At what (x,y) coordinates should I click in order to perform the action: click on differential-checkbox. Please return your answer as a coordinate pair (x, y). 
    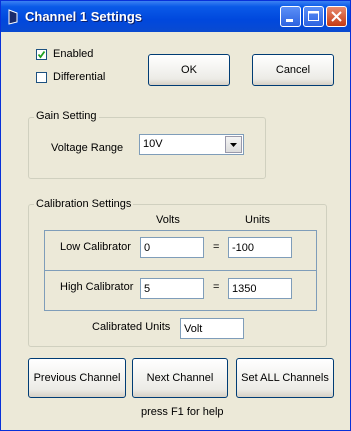
    Looking at the image, I should click on (41, 77).